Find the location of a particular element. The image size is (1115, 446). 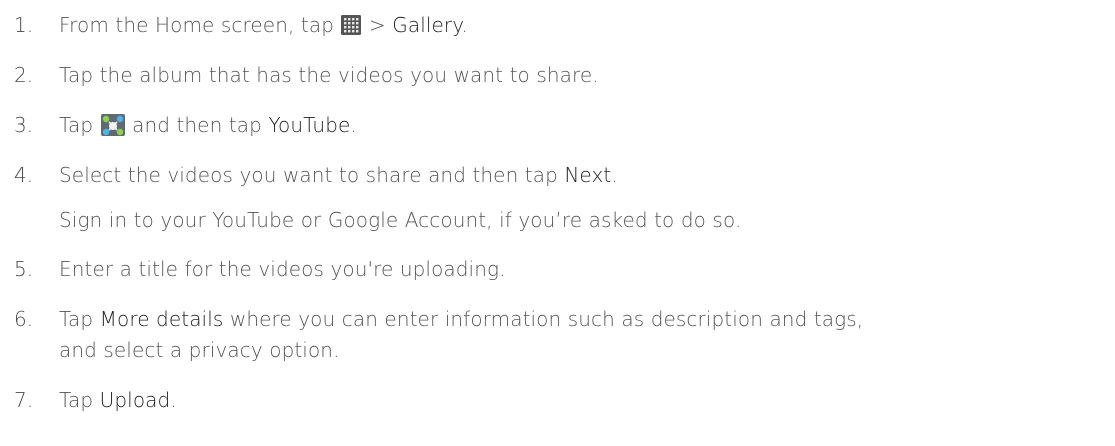

step-number: 2. is located at coordinates (24, 75).